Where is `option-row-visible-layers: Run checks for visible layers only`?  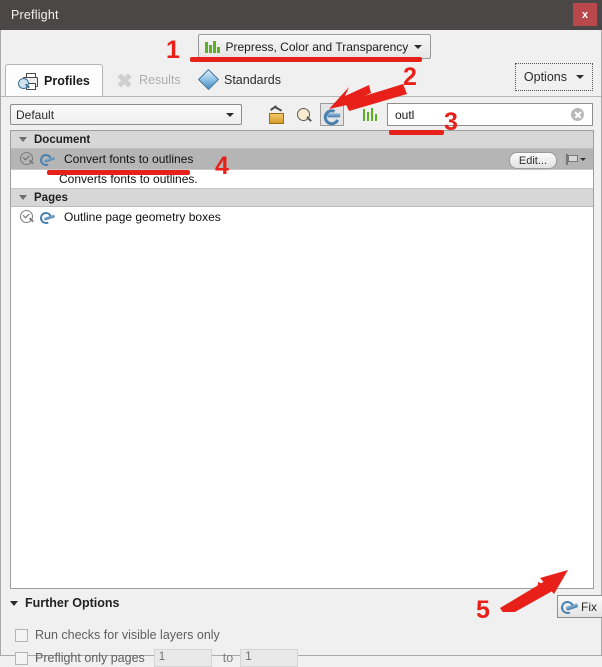 option-row-visible-layers: Run checks for visible layers only is located at coordinates (117, 635).